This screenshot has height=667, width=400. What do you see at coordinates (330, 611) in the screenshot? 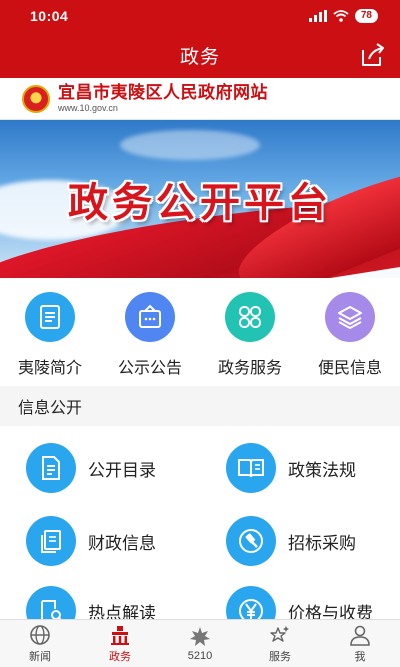
I see `info-item-label: 价格与收费` at bounding box center [330, 611].